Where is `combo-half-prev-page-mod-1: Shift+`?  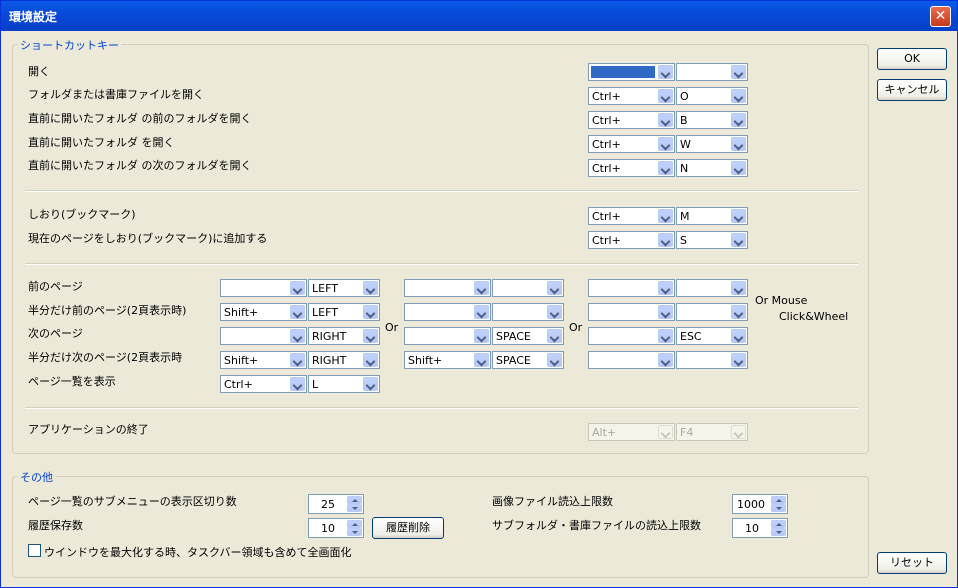 combo-half-prev-page-mod-1: Shift+ is located at coordinates (263, 312).